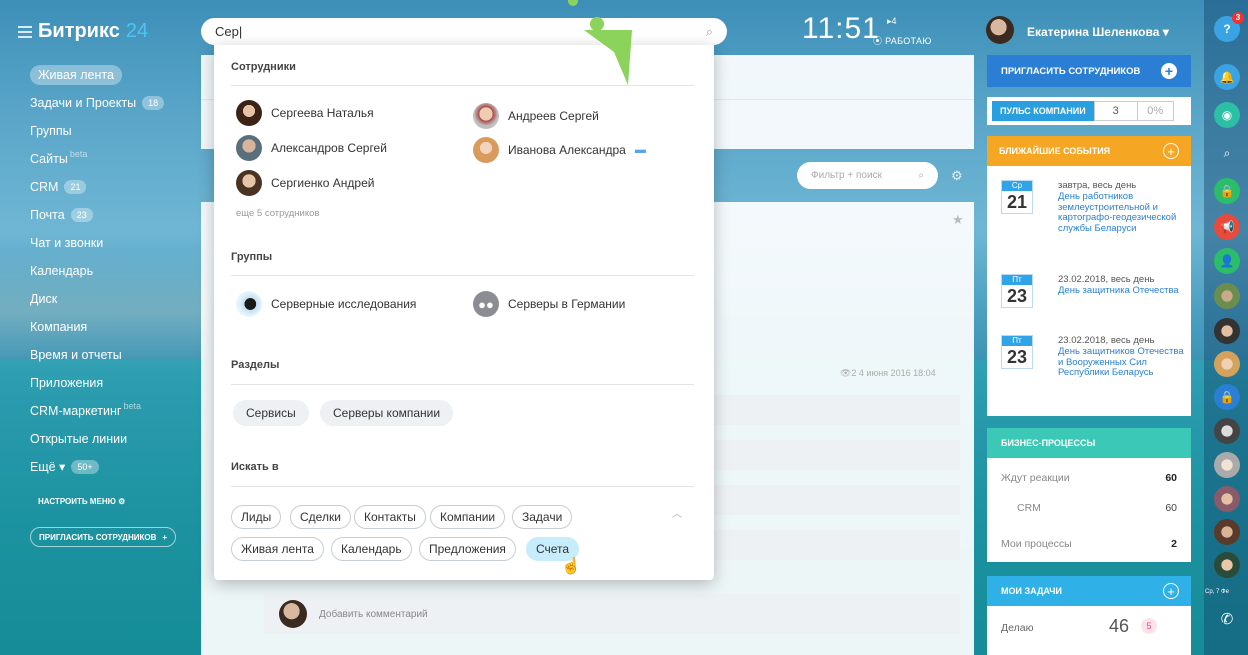 This screenshot has height=655, width=1248. I want to click on employee-name: Иванова Александра, so click(567, 150).